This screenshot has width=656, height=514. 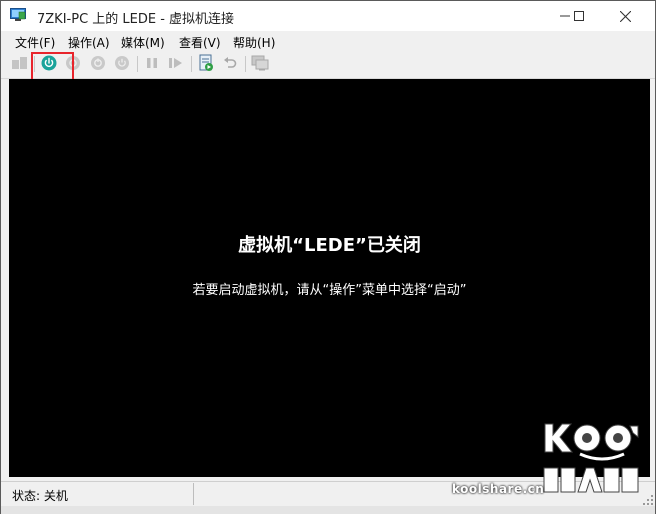 I want to click on pause-button, so click(x=152, y=64).